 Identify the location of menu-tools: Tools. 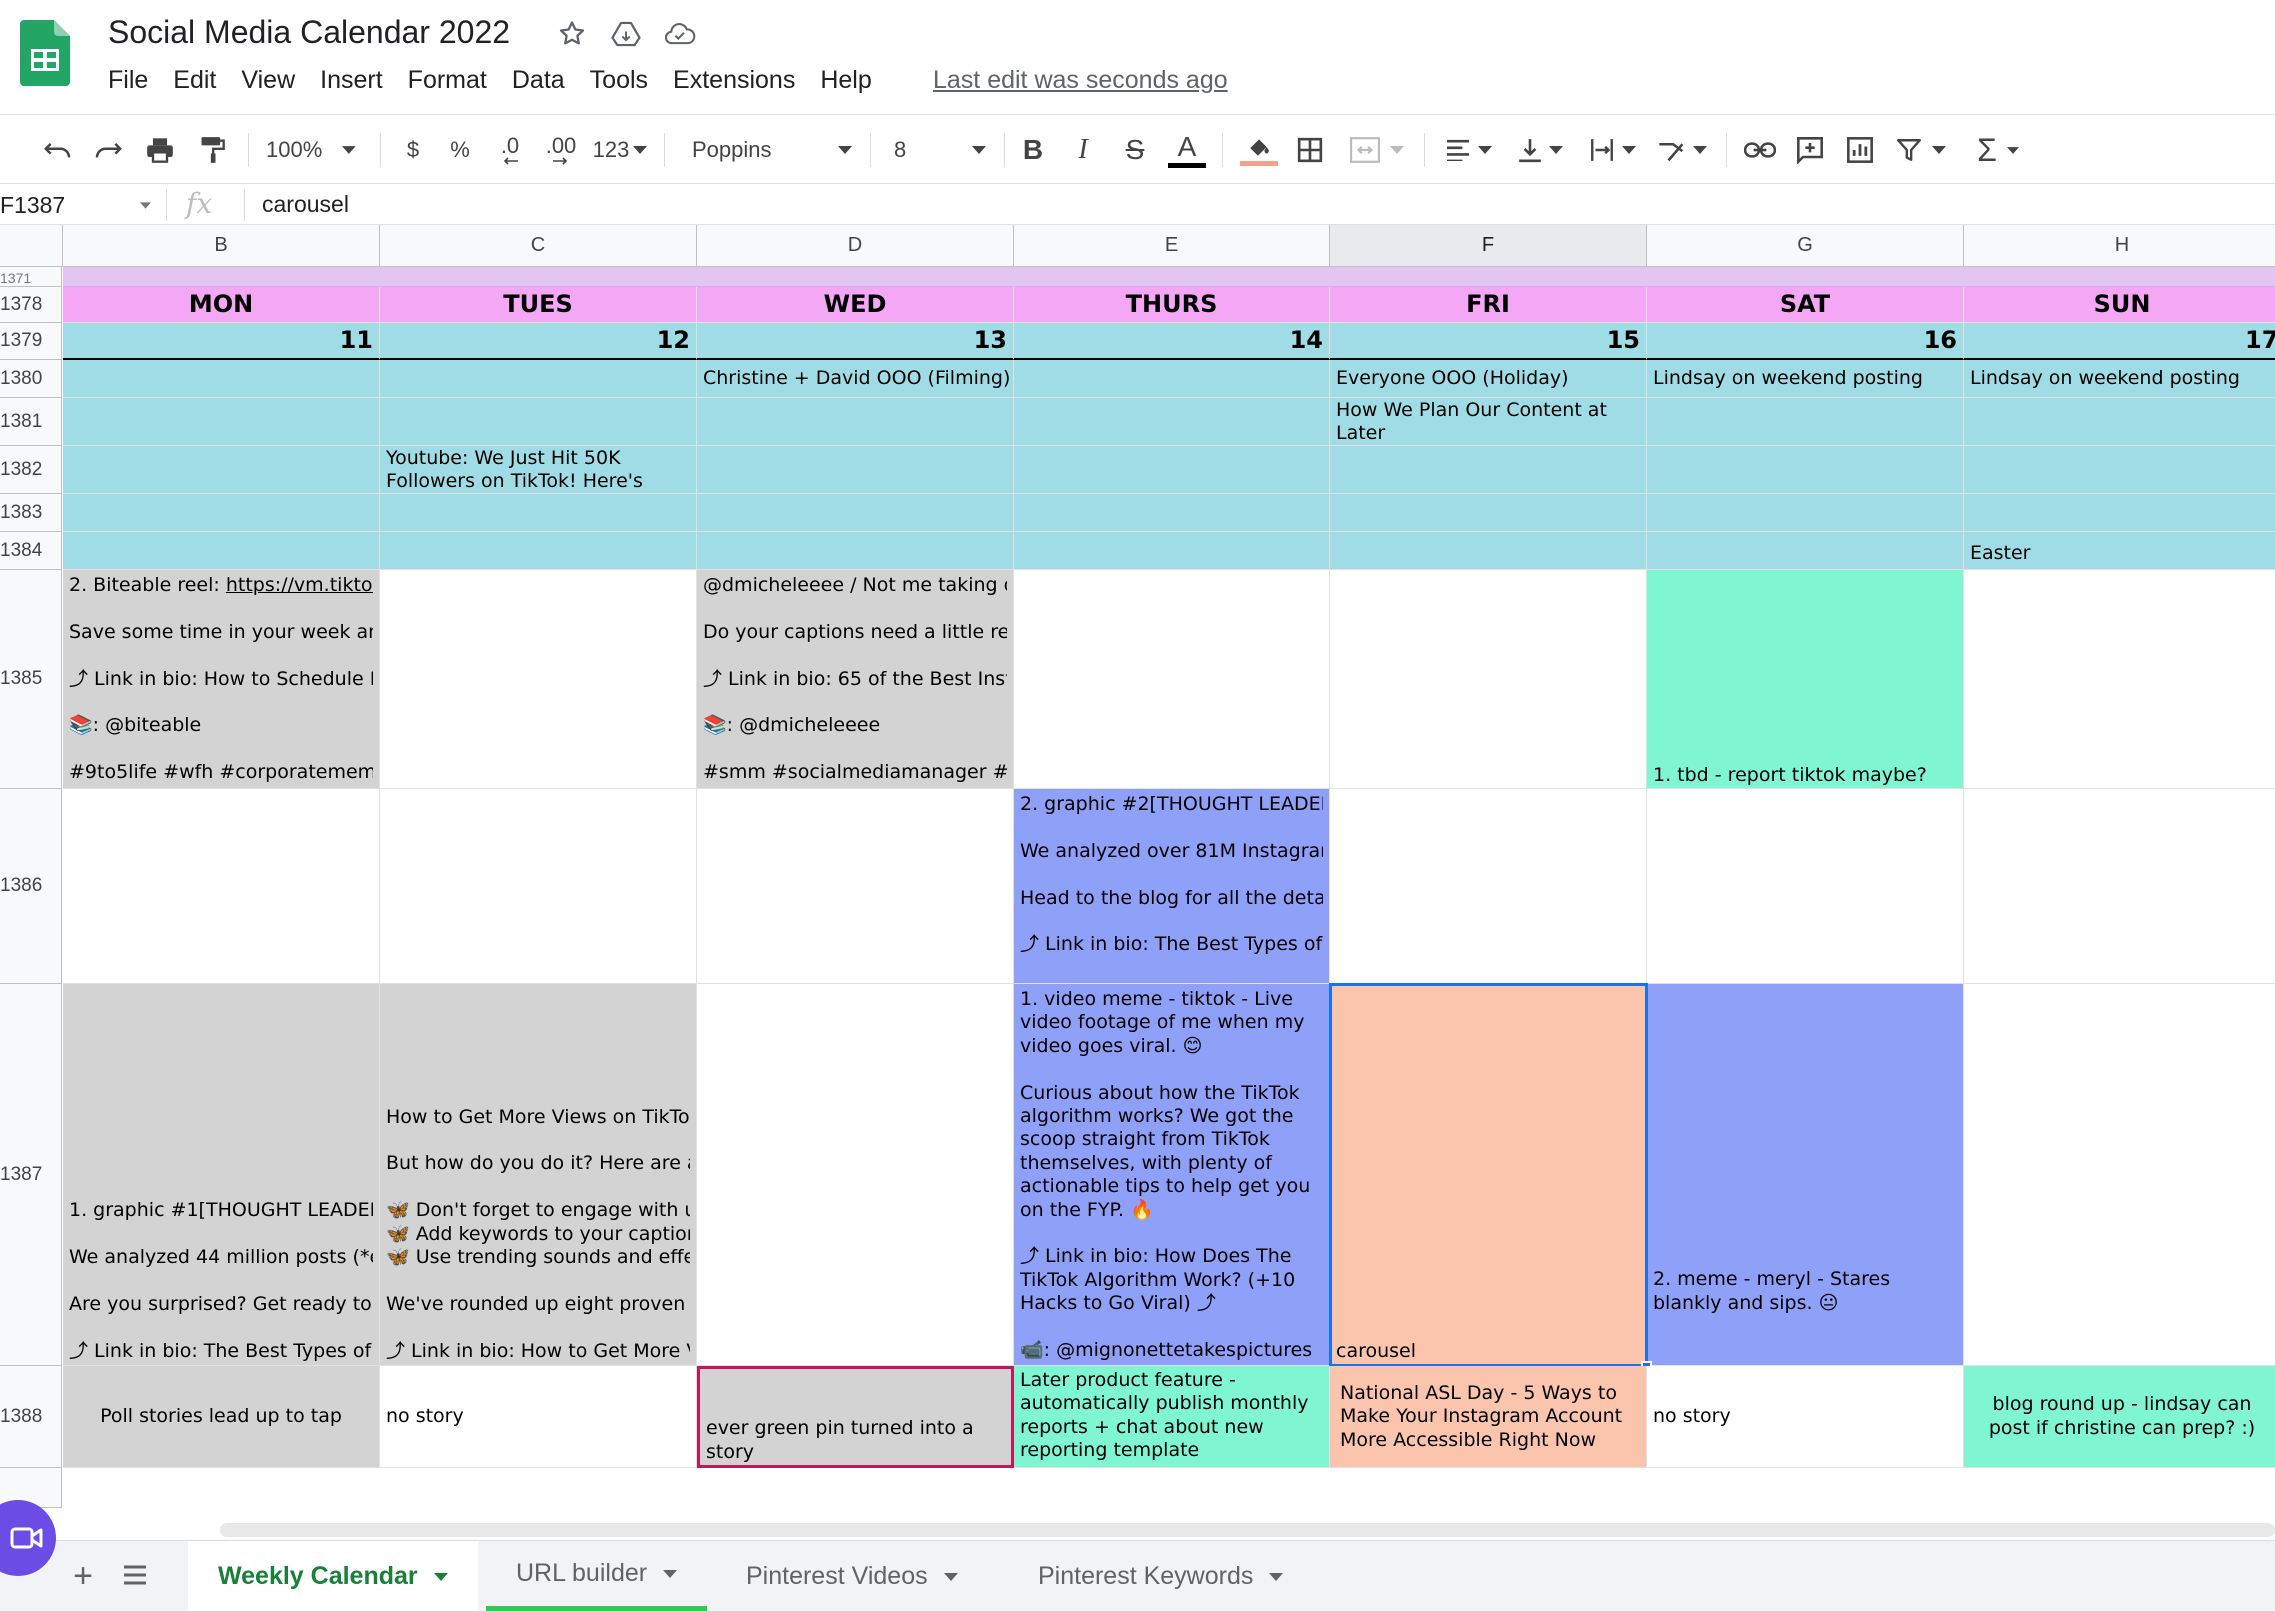
(619, 80).